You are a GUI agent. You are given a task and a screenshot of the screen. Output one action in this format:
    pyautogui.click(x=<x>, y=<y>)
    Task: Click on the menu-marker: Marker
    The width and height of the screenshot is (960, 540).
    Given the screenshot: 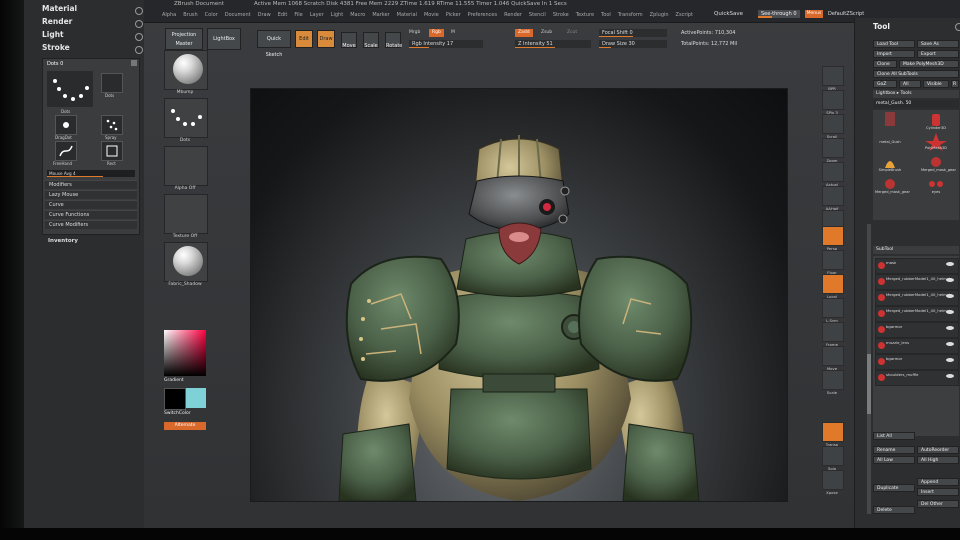 What is the action you would take?
    pyautogui.click(x=380, y=15)
    